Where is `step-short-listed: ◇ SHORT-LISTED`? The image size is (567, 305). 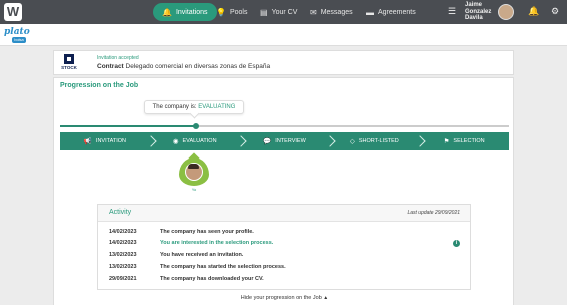 step-short-listed: ◇ SHORT-LISTED is located at coordinates (374, 141).